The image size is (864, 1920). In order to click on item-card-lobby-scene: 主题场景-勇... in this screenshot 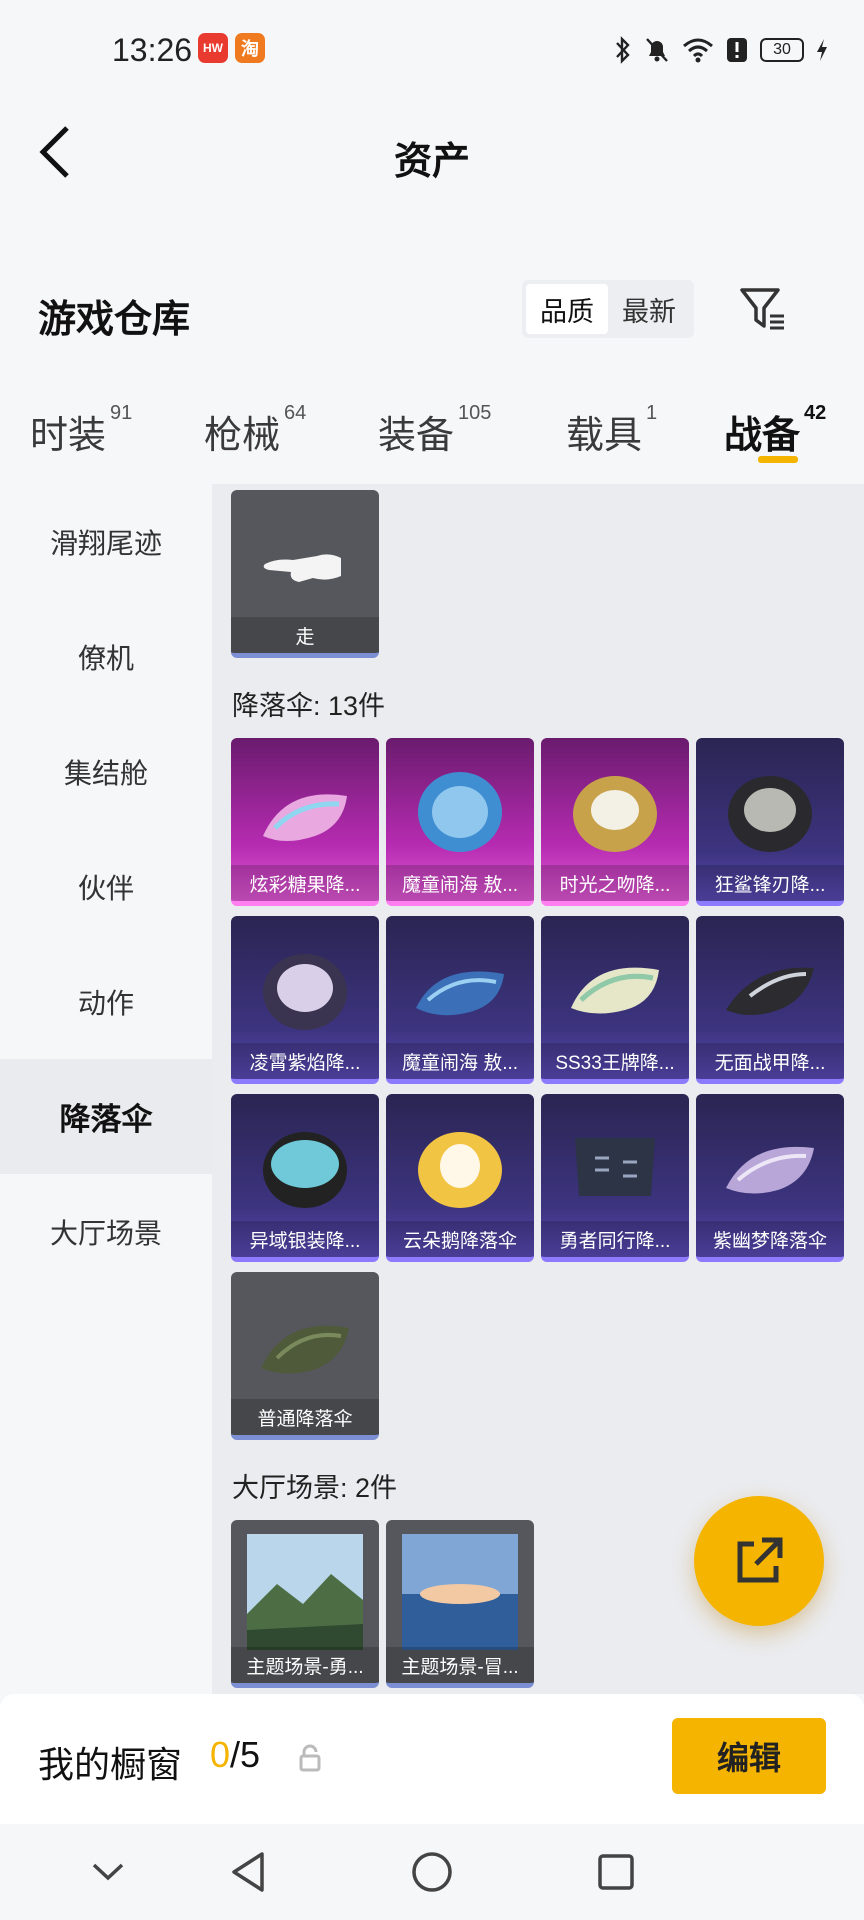, I will do `click(305, 1604)`.